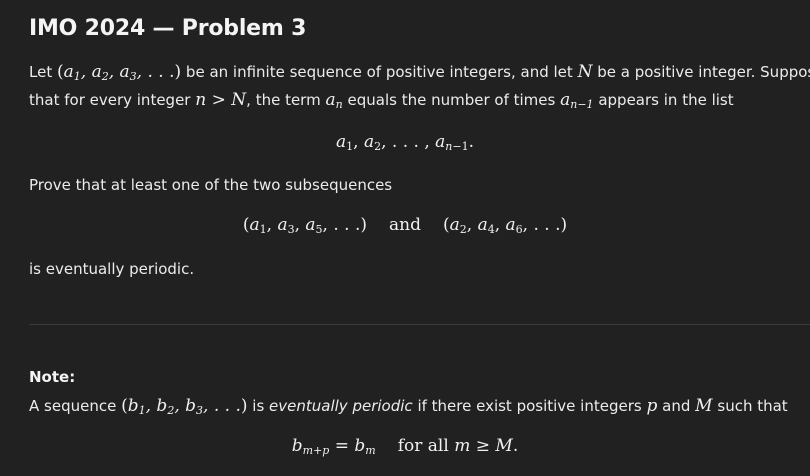 The width and height of the screenshot is (810, 476). What do you see at coordinates (184, 406) in the screenshot?
I see `sequence-b-math: (b1, b2, b3, . . .)` at bounding box center [184, 406].